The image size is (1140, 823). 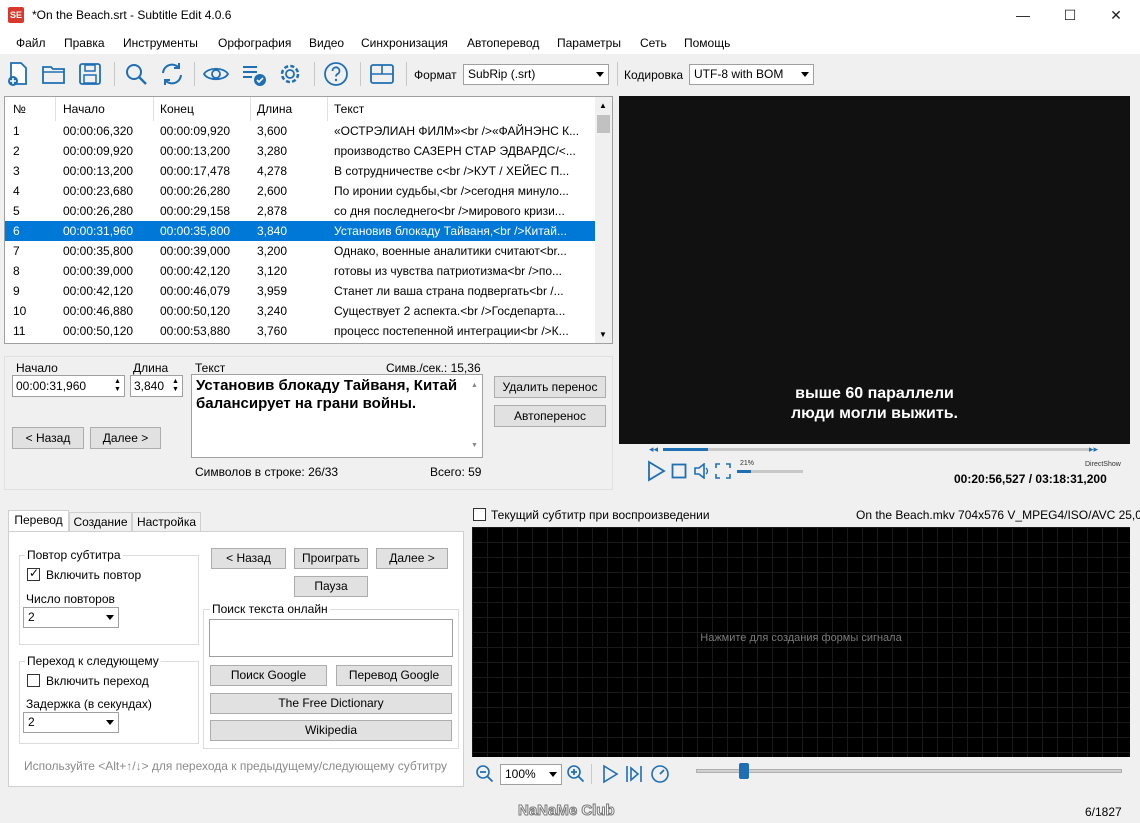 What do you see at coordinates (603, 124) in the screenshot?
I see `scrollbar-thumb` at bounding box center [603, 124].